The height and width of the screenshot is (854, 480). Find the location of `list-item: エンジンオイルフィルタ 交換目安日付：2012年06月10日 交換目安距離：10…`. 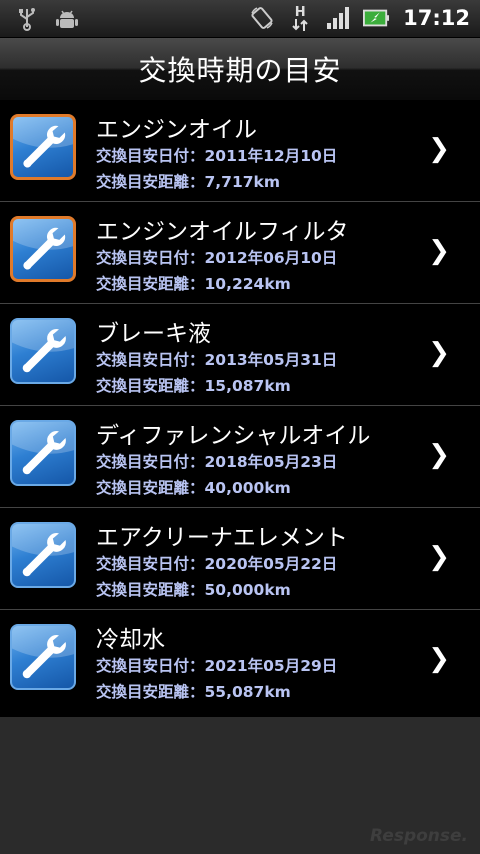

list-item: エンジンオイルフィルタ 交換目安日付：2012年06月10日 交換目安距離：10… is located at coordinates (240, 253).